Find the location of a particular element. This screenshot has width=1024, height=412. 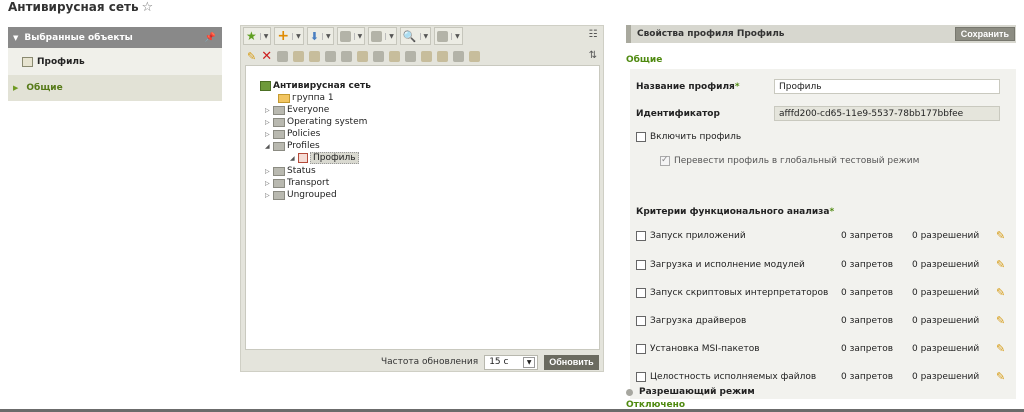

component-button: ▼ is located at coordinates (382, 36).